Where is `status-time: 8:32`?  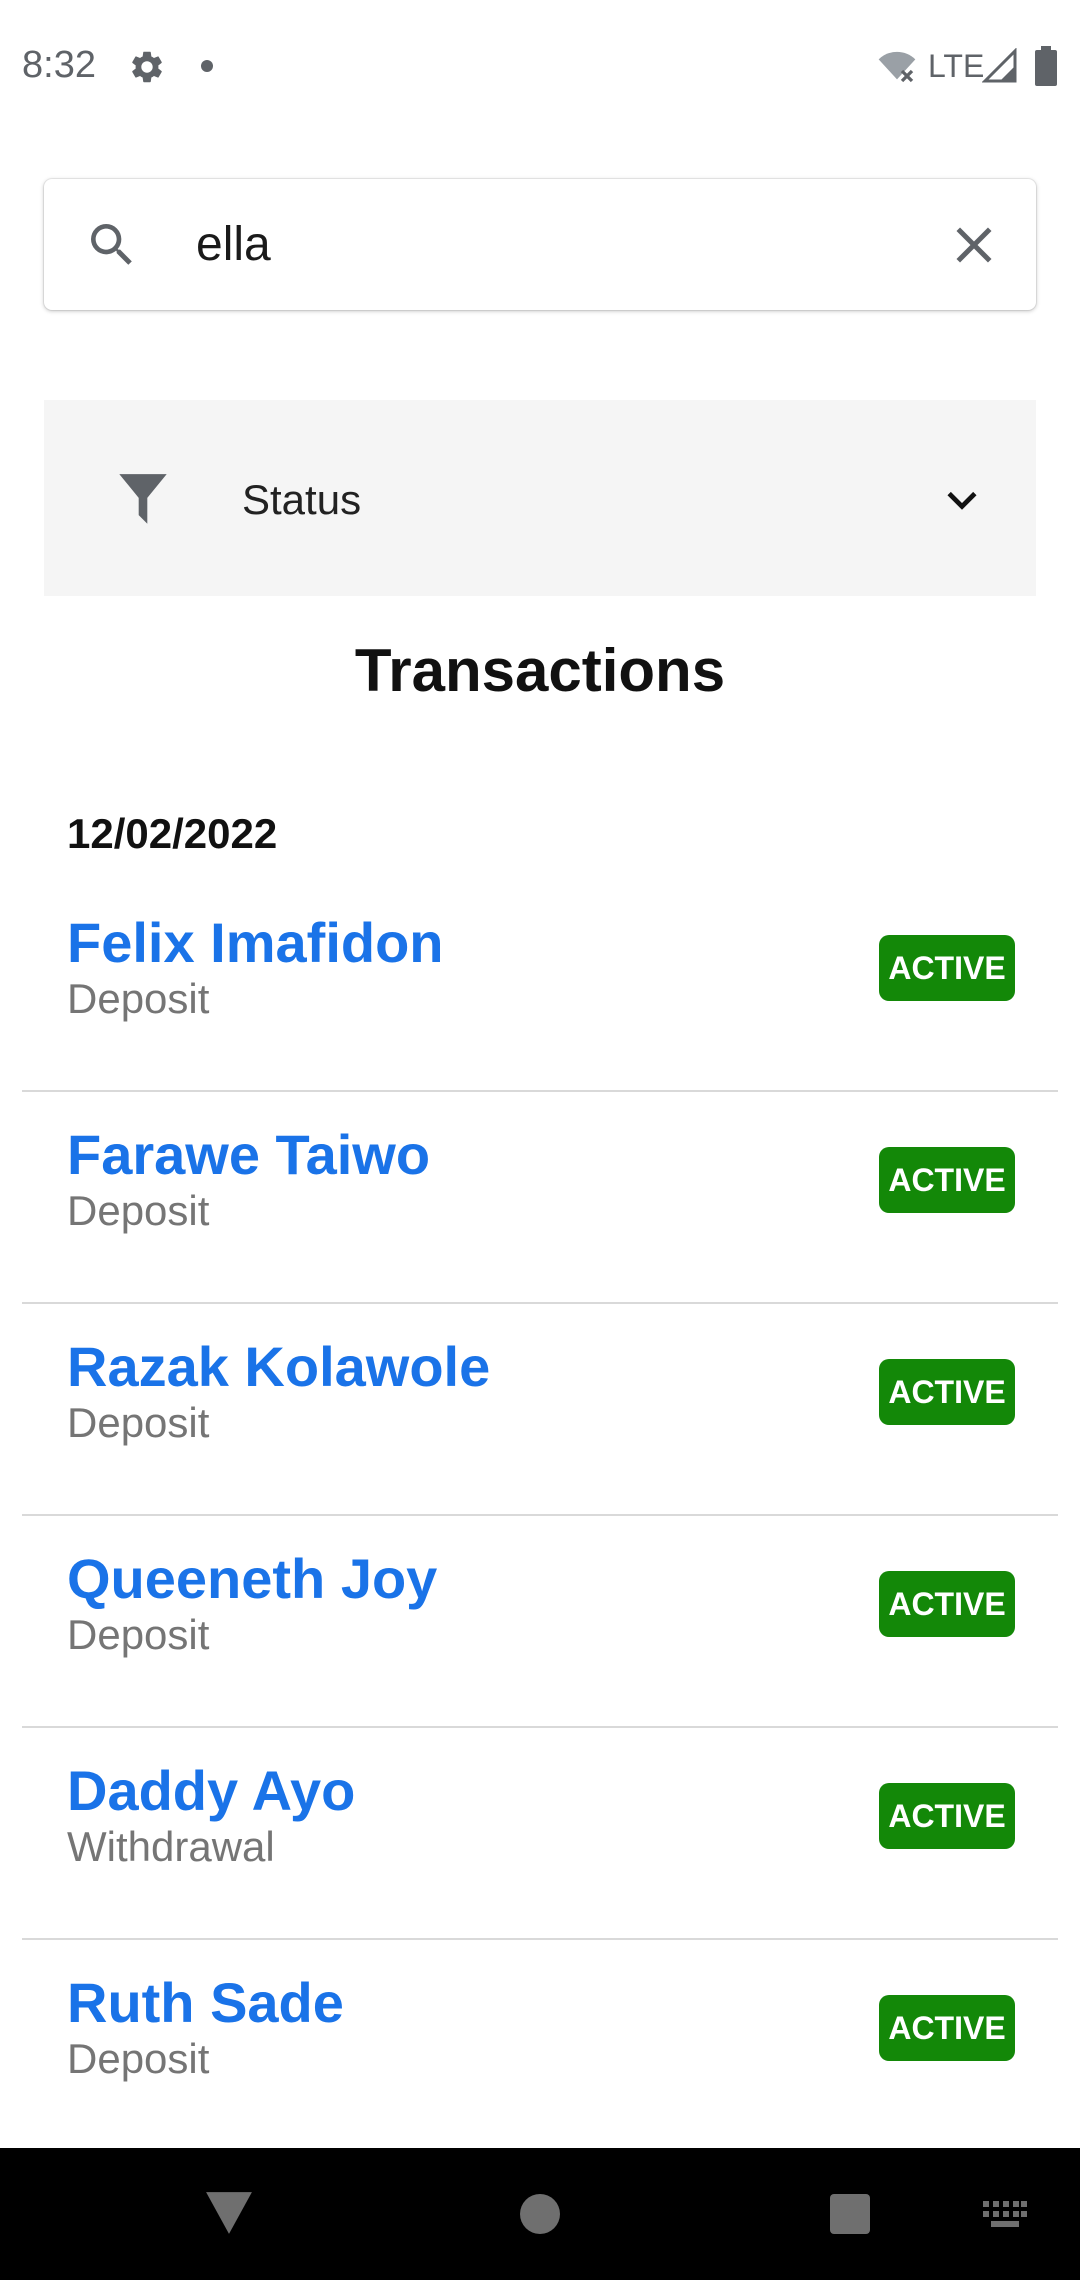 status-time: 8:32 is located at coordinates (59, 65).